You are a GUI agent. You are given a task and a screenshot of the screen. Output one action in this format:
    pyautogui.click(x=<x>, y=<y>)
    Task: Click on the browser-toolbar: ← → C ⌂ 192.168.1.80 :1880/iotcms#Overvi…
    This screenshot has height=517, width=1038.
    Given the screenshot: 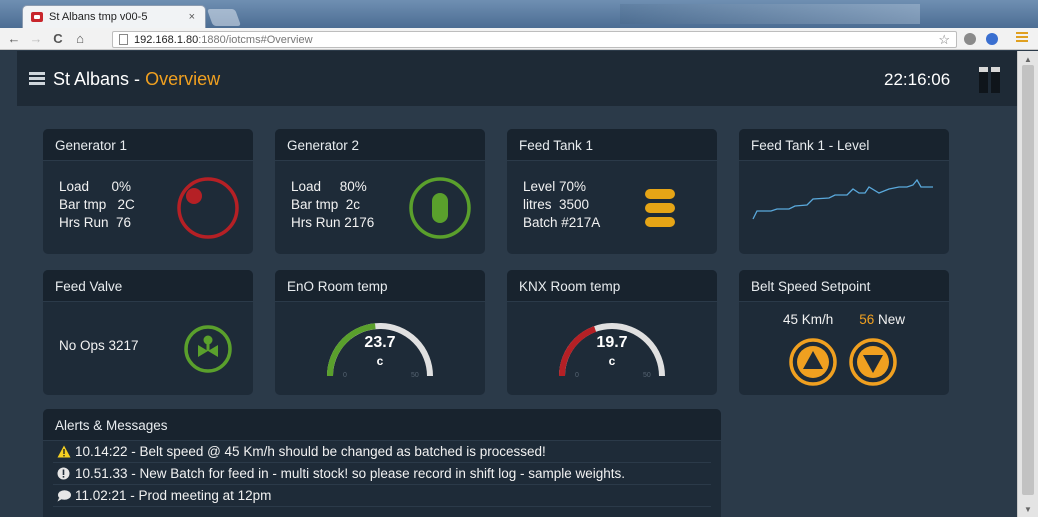 What is the action you would take?
    pyautogui.click(x=519, y=39)
    